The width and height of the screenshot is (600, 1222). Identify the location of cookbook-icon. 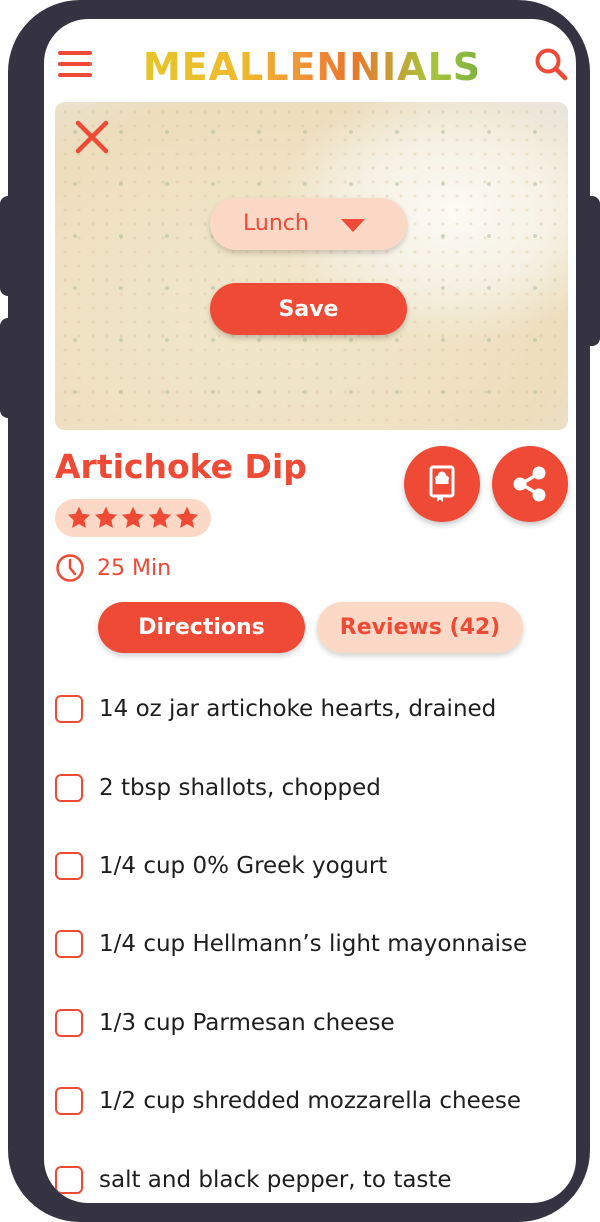
(442, 483).